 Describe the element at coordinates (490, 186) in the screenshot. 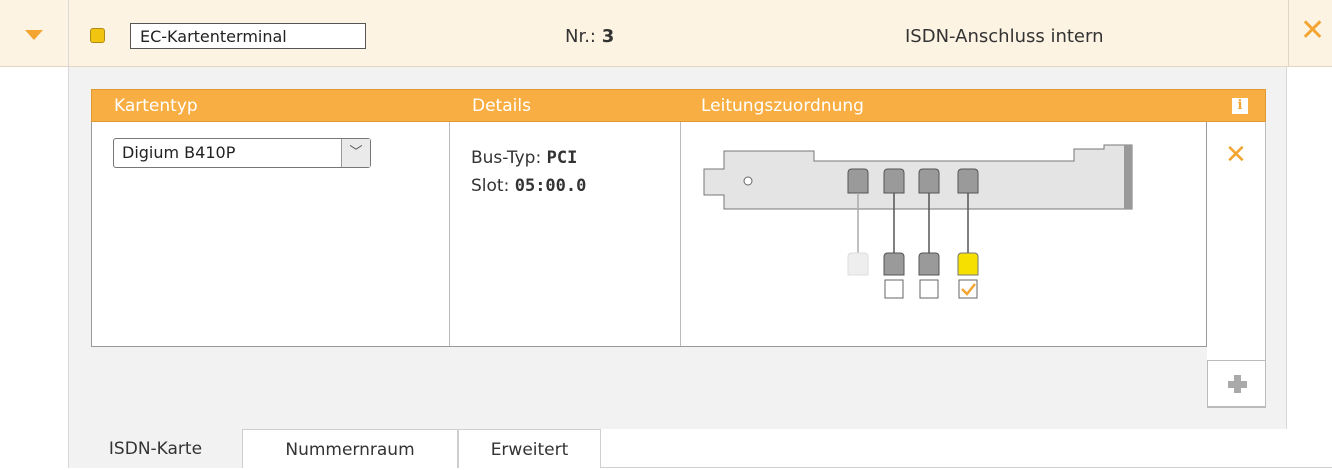

I see `slot-label: Slot:` at that location.